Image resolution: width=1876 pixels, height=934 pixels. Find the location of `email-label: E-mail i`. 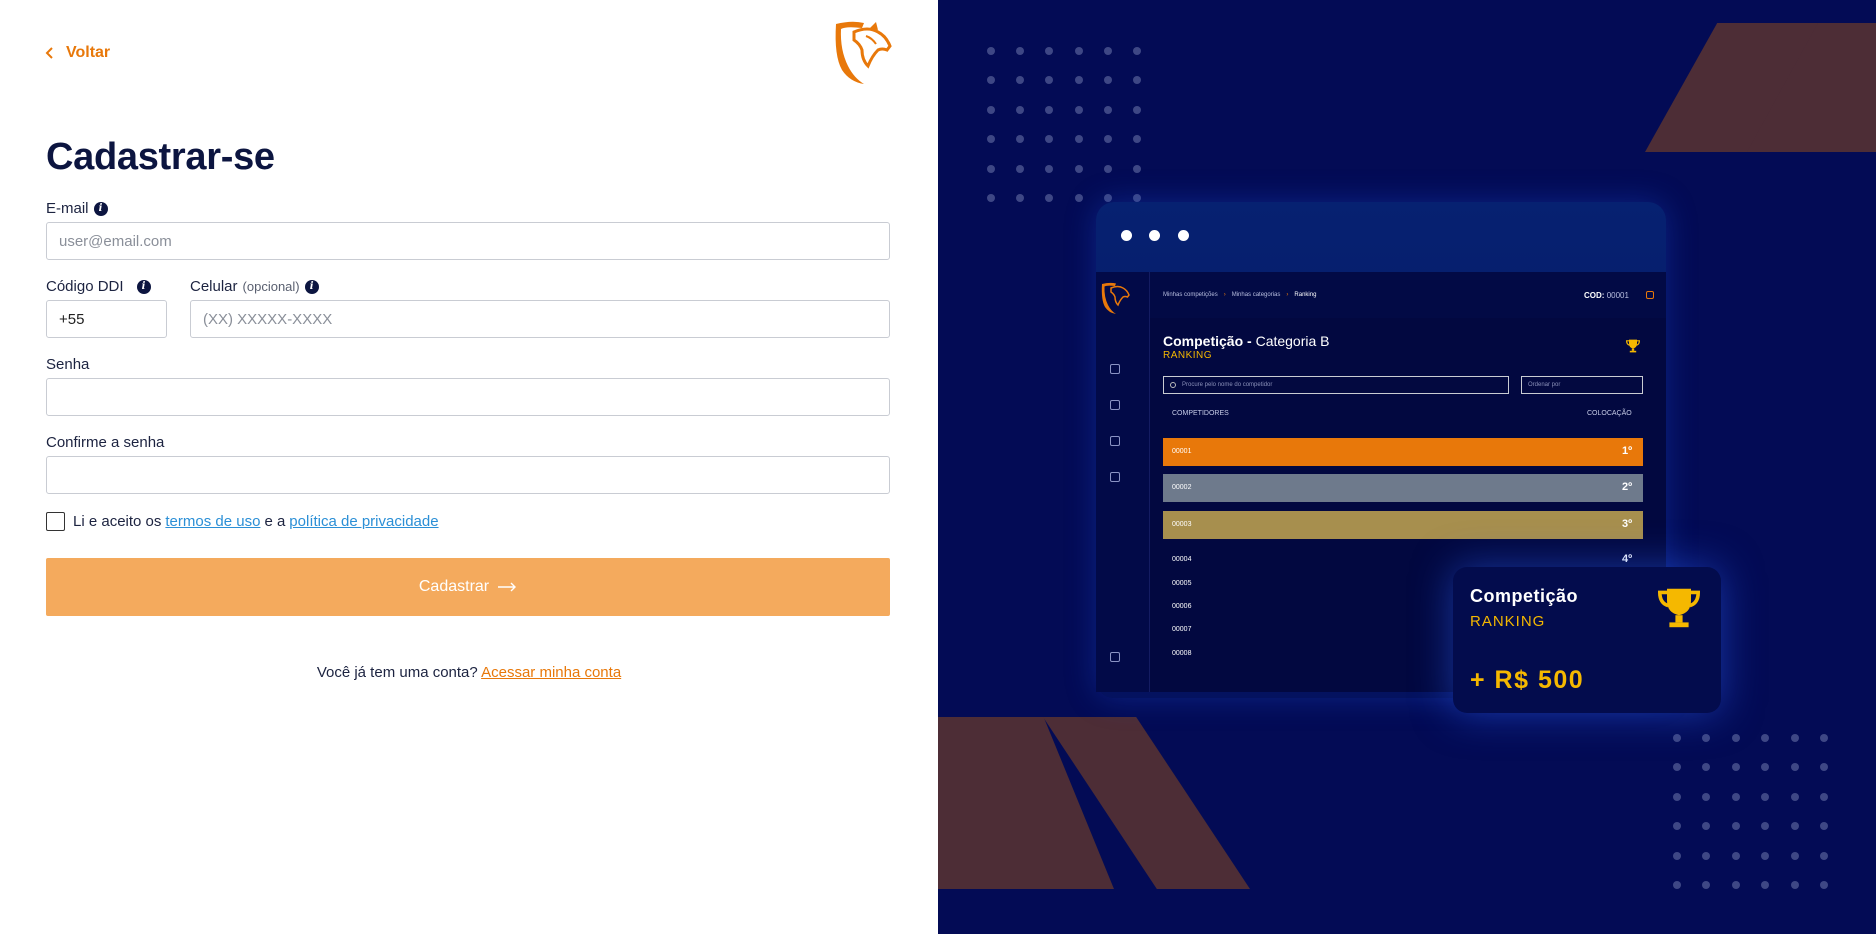

email-label: E-mail i is located at coordinates (77, 208).